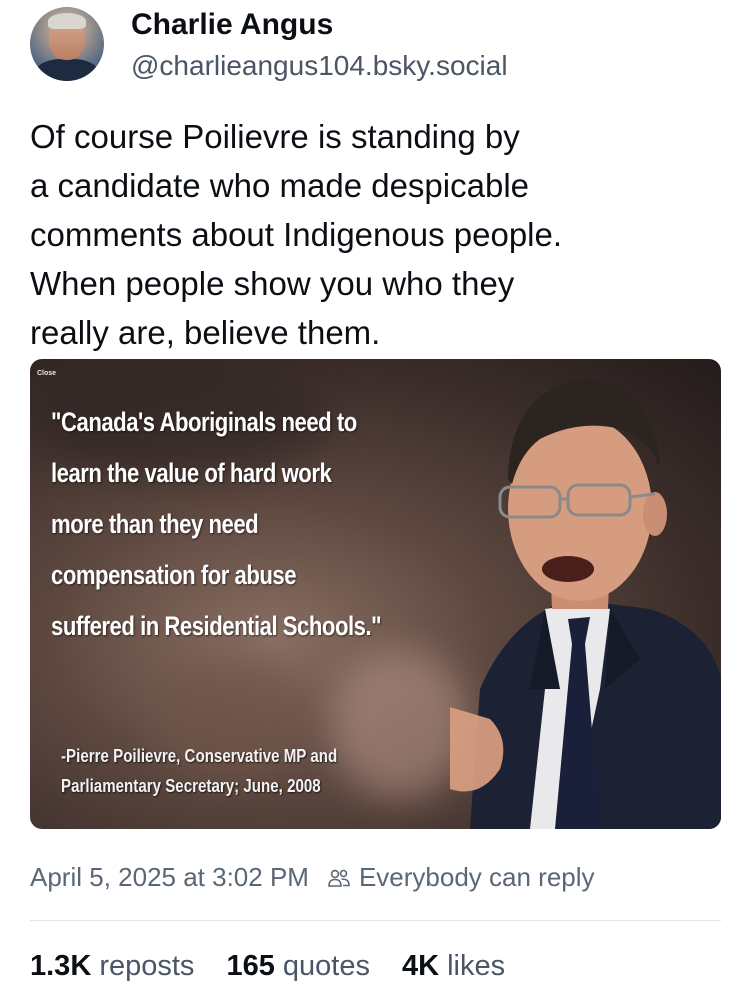  I want to click on quotes-count: 165, so click(250, 966).